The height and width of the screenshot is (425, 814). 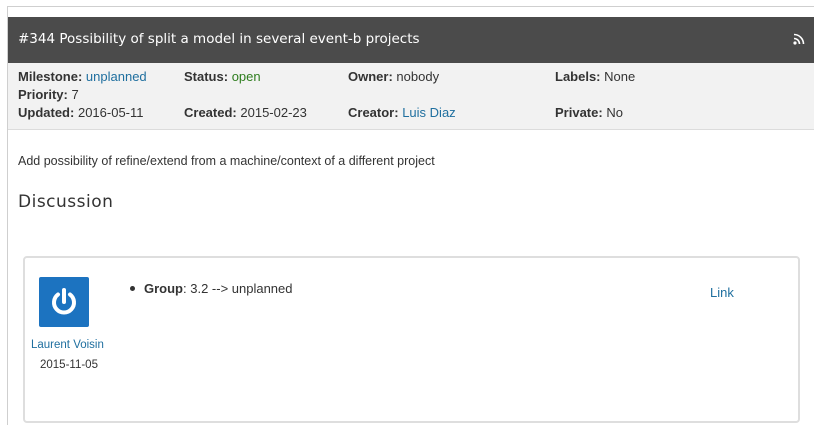 I want to click on comment-author-link: Laurent Voisin, so click(x=67, y=345).